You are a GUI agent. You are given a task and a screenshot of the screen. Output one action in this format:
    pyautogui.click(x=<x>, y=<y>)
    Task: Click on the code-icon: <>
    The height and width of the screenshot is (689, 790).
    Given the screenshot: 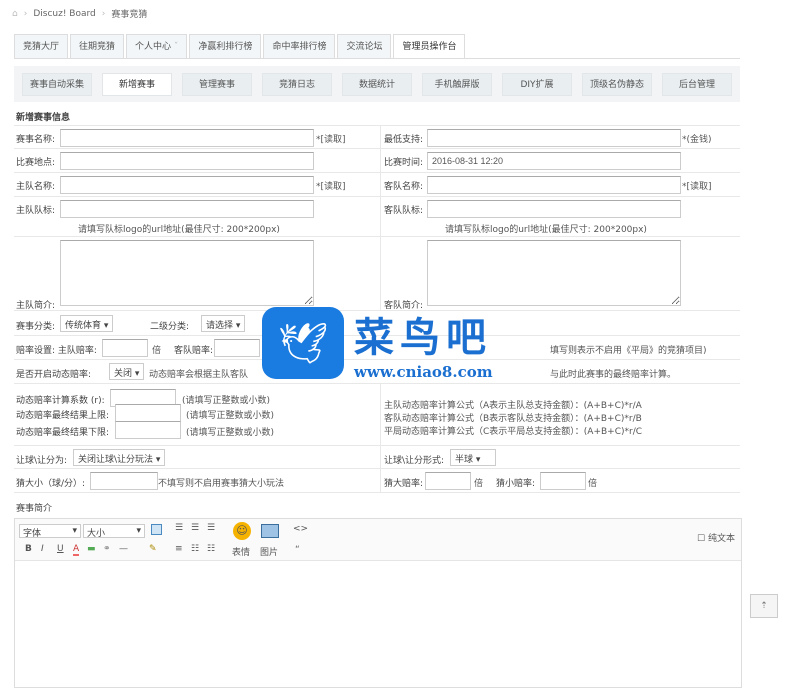 What is the action you would take?
    pyautogui.click(x=300, y=529)
    